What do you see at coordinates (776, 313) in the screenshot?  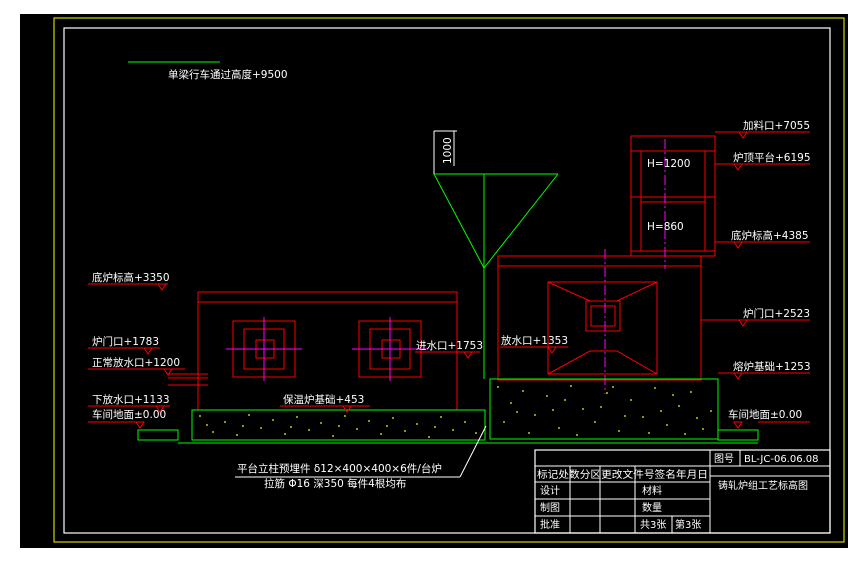 I see `right-door-label: 炉门口+2523` at bounding box center [776, 313].